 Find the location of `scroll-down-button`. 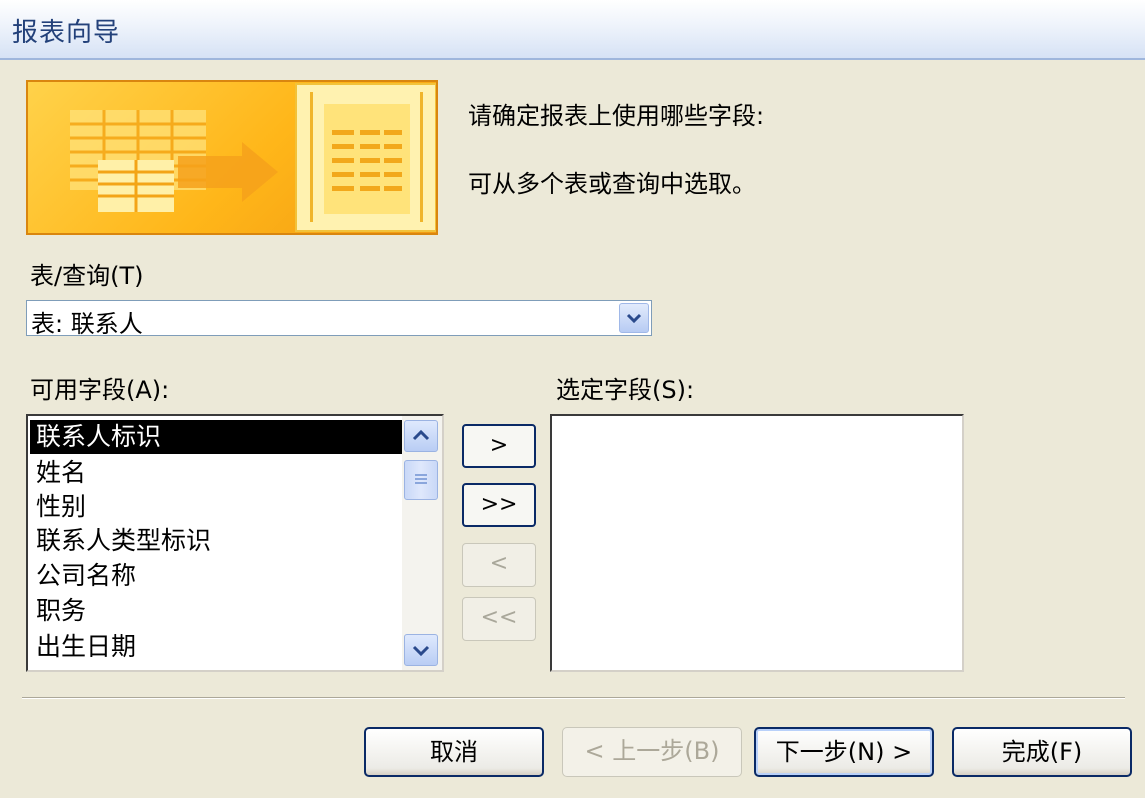

scroll-down-button is located at coordinates (421, 650).